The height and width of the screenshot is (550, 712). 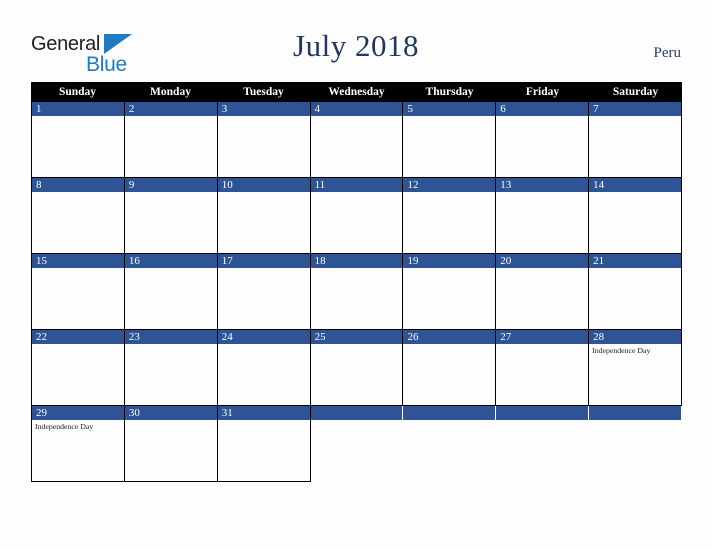 I want to click on calendar-day-cell: 31, so click(x=264, y=444).